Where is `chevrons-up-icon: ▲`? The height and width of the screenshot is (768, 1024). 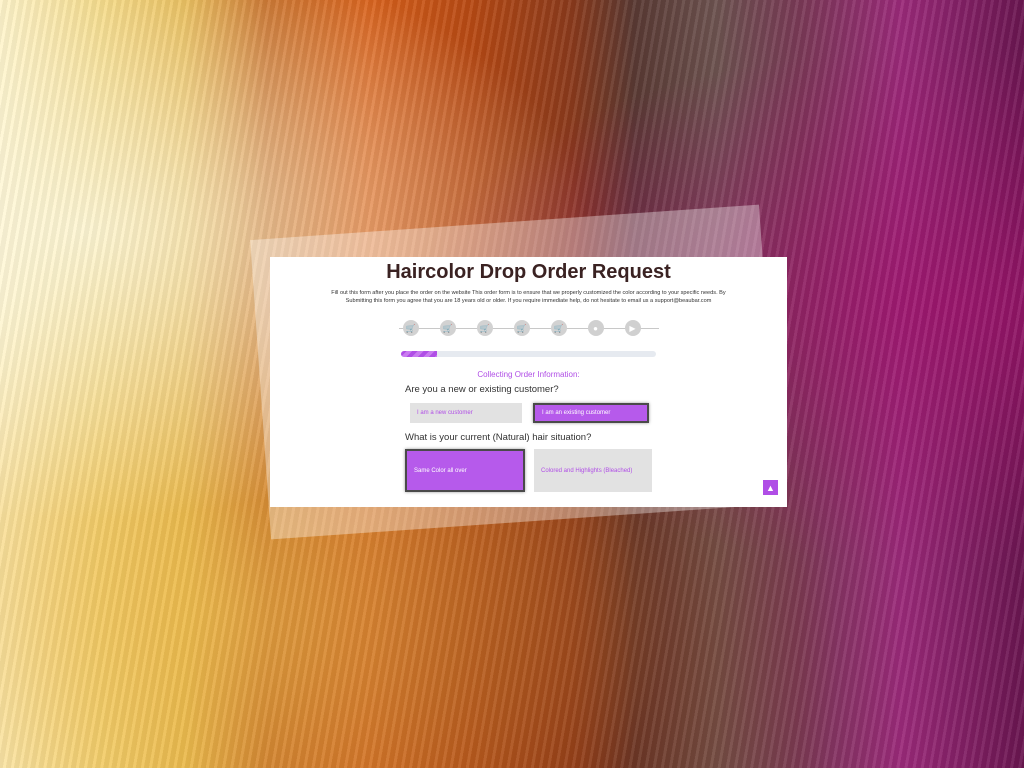 chevrons-up-icon: ▲ is located at coordinates (770, 487).